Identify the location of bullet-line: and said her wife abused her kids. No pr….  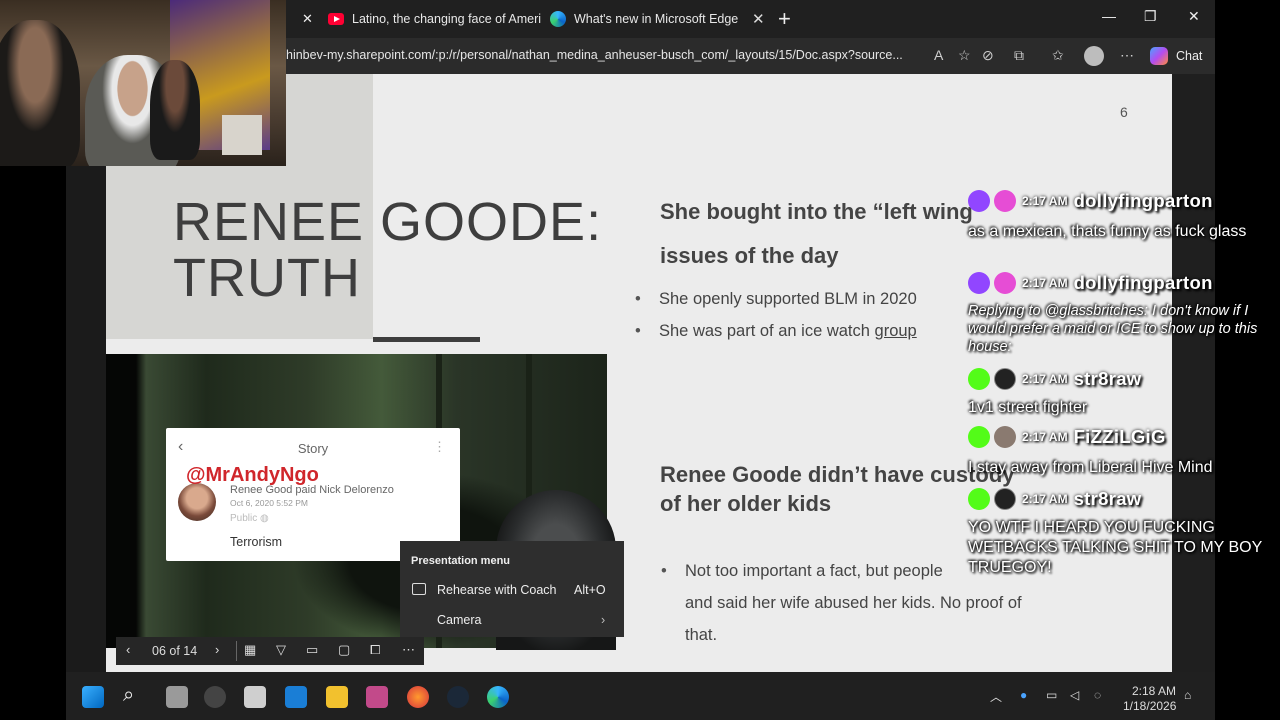
(853, 603).